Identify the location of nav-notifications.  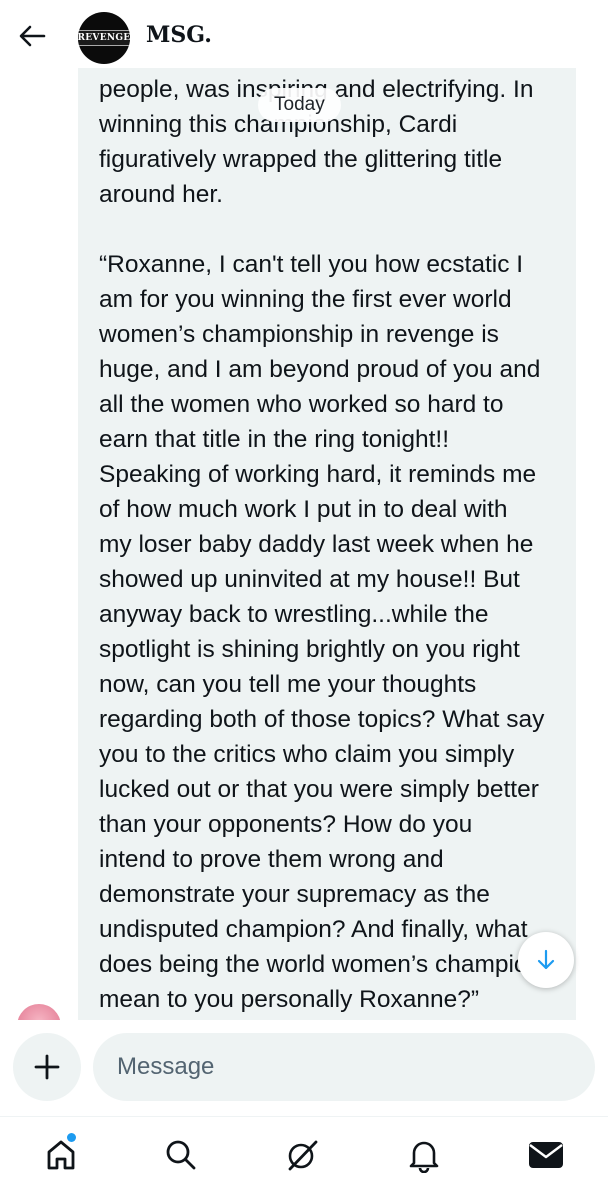
(424, 1155).